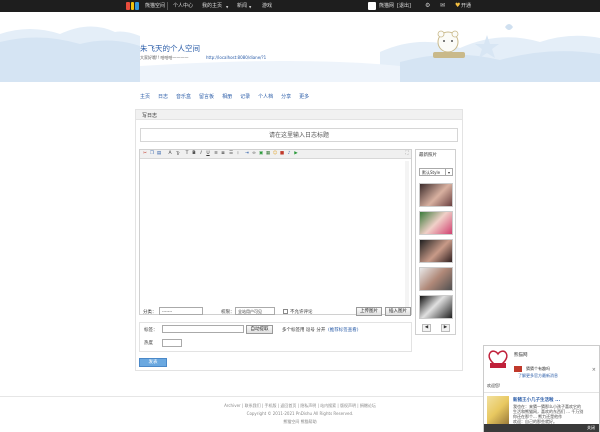  I want to click on category-label: 分类：, so click(150, 312).